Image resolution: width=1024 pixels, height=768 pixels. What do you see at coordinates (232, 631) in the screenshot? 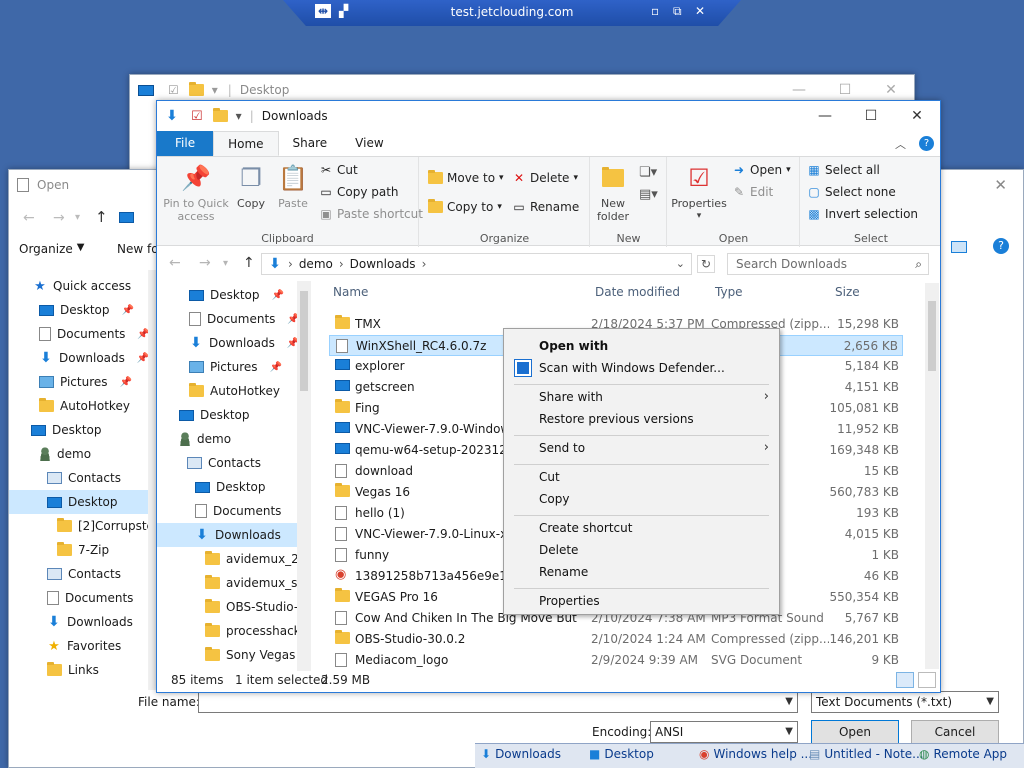
I see `nav-item: processhacke` at bounding box center [232, 631].